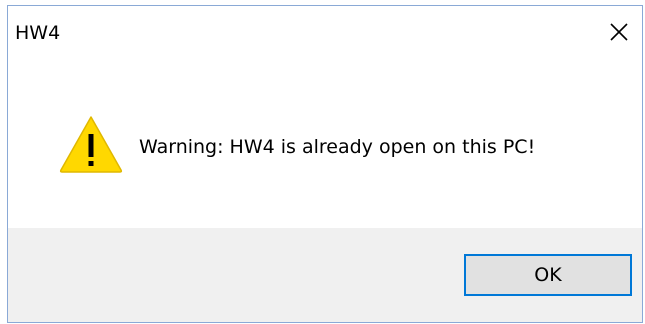  Describe the element at coordinates (548, 275) in the screenshot. I see `ok-button: OK` at that location.